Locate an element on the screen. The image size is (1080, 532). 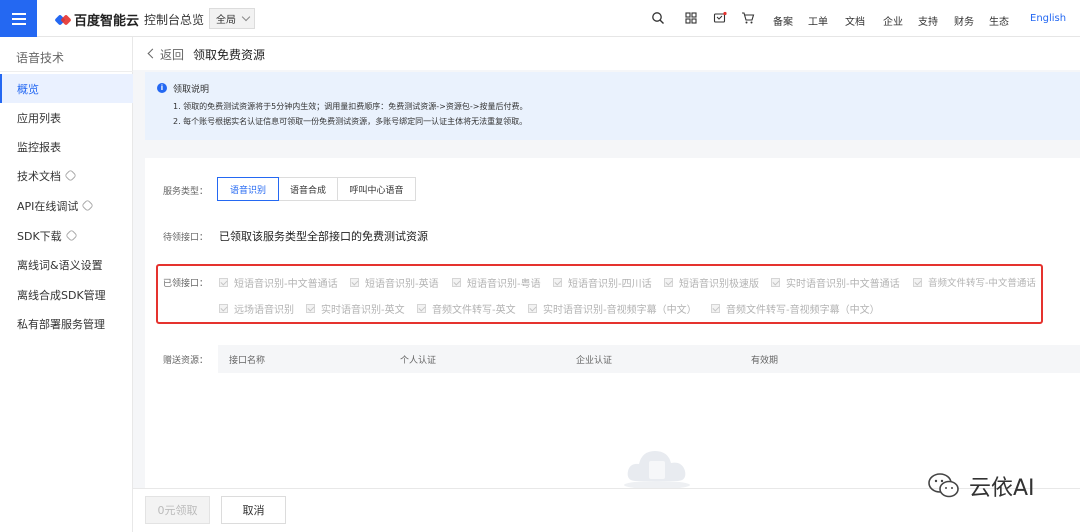
brand-name: 百度智能云 is located at coordinates (107, 21).